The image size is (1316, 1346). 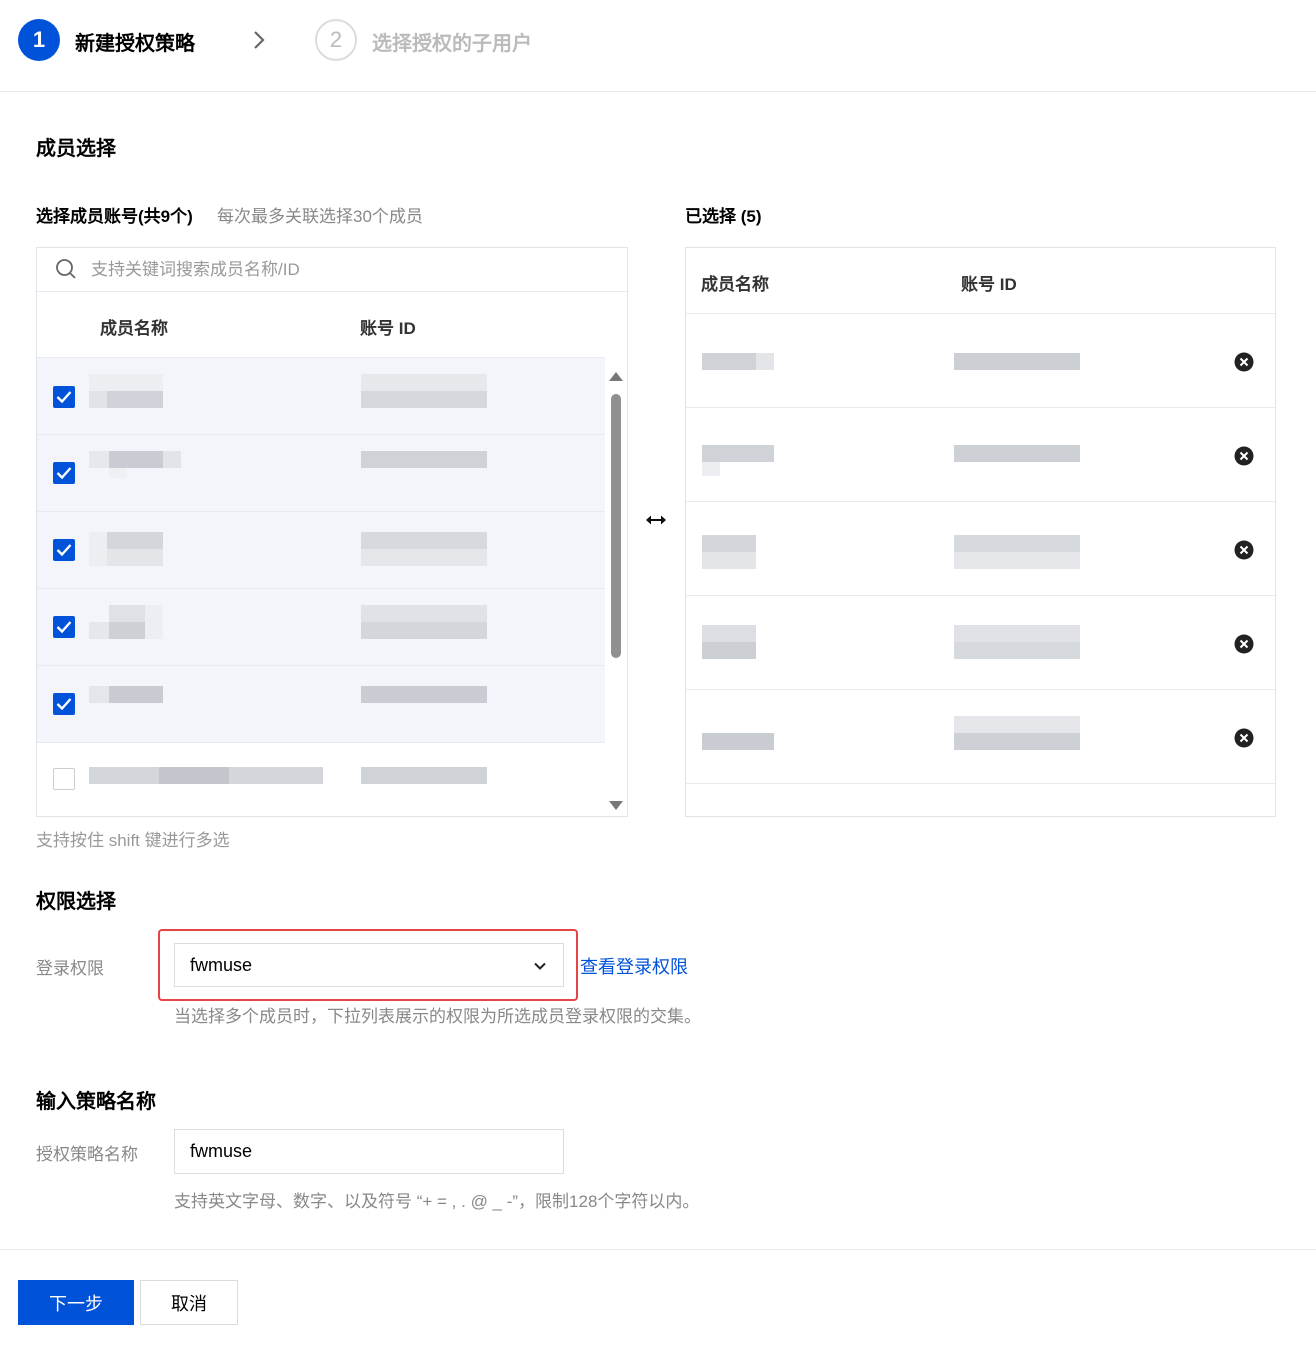 What do you see at coordinates (540, 966) in the screenshot?
I see `chevron-down-icon` at bounding box center [540, 966].